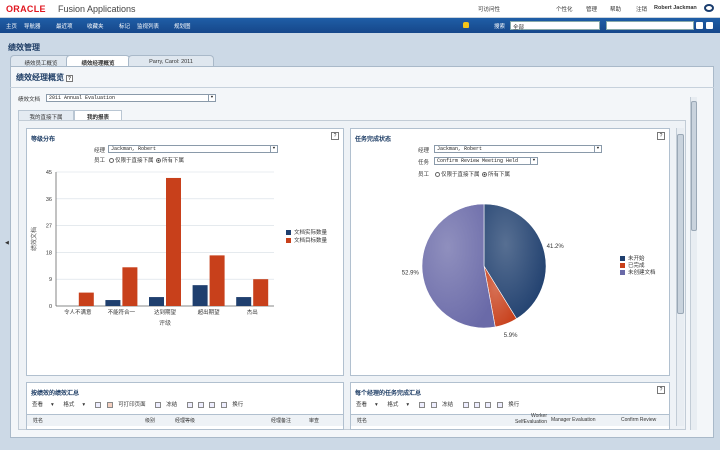 Image resolution: width=720 pixels, height=450 pixels. Describe the element at coordinates (11, 26) in the screenshot. I see `nav-home: 主页` at that location.